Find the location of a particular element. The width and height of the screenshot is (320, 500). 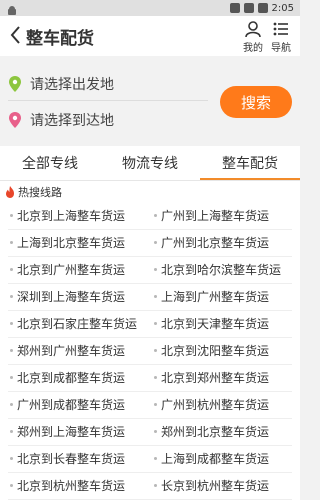

route-link: 北京到杭州整车货运 is located at coordinates (67, 485).